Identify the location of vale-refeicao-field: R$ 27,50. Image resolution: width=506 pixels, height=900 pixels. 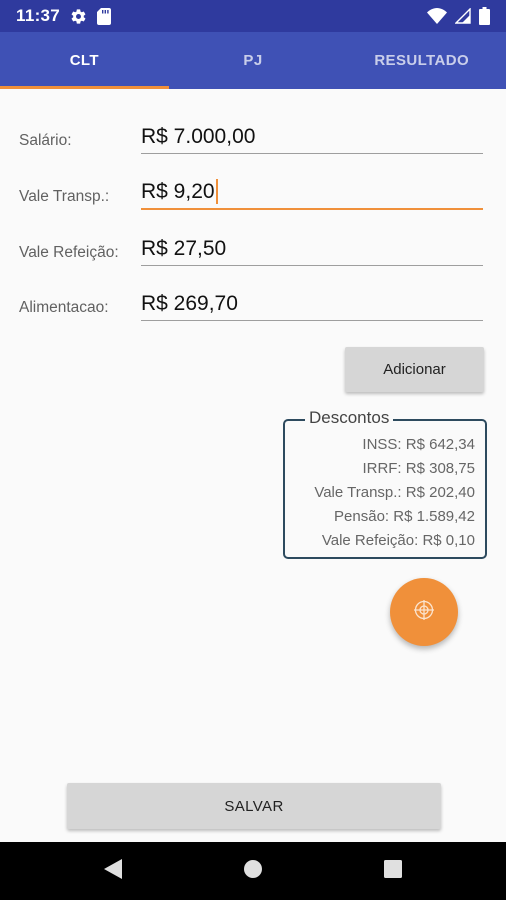
(312, 245).